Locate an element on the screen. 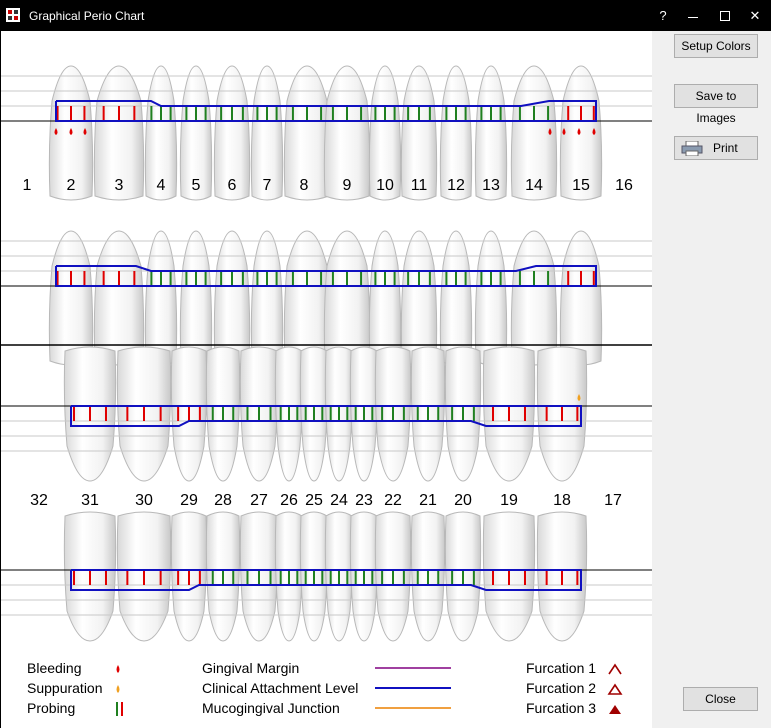  lower-tooth-number-21: 21 is located at coordinates (428, 500).